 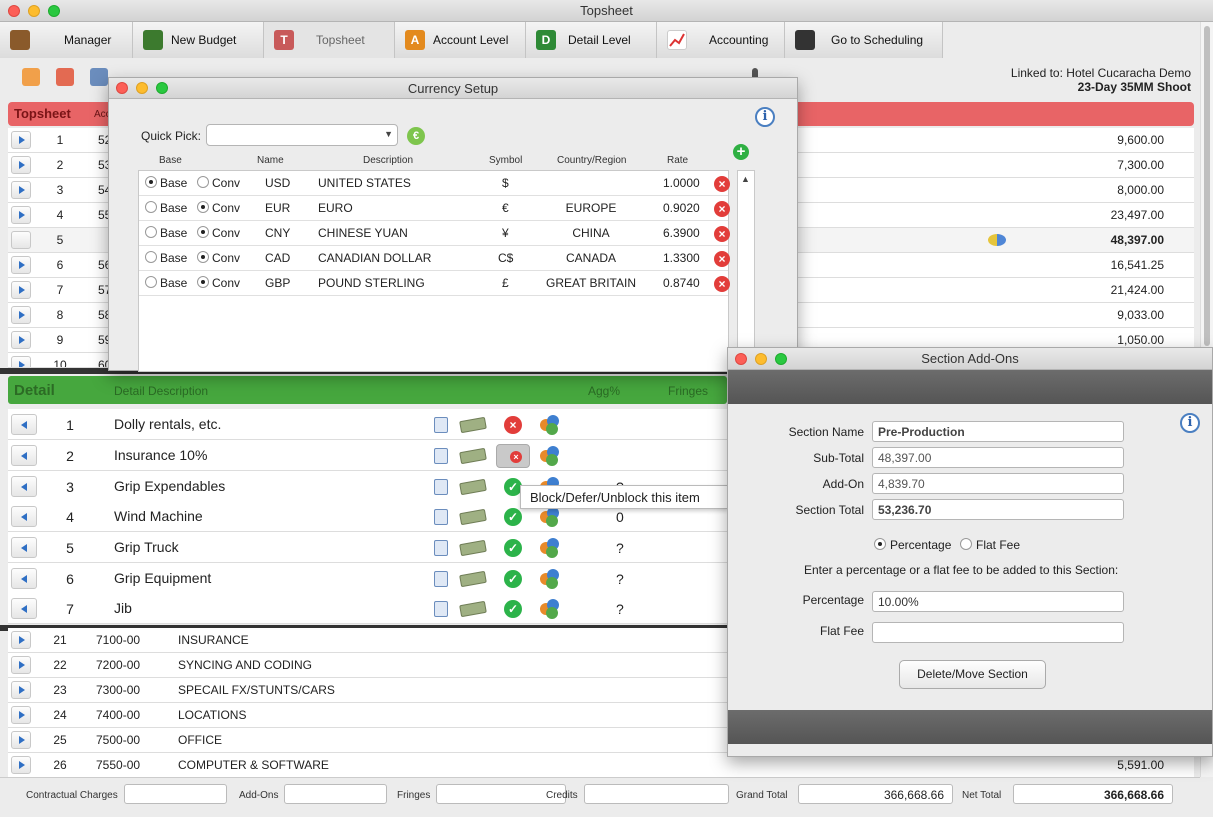 What do you see at coordinates (460, 40) in the screenshot?
I see `nav-account-level: A Account Level` at bounding box center [460, 40].